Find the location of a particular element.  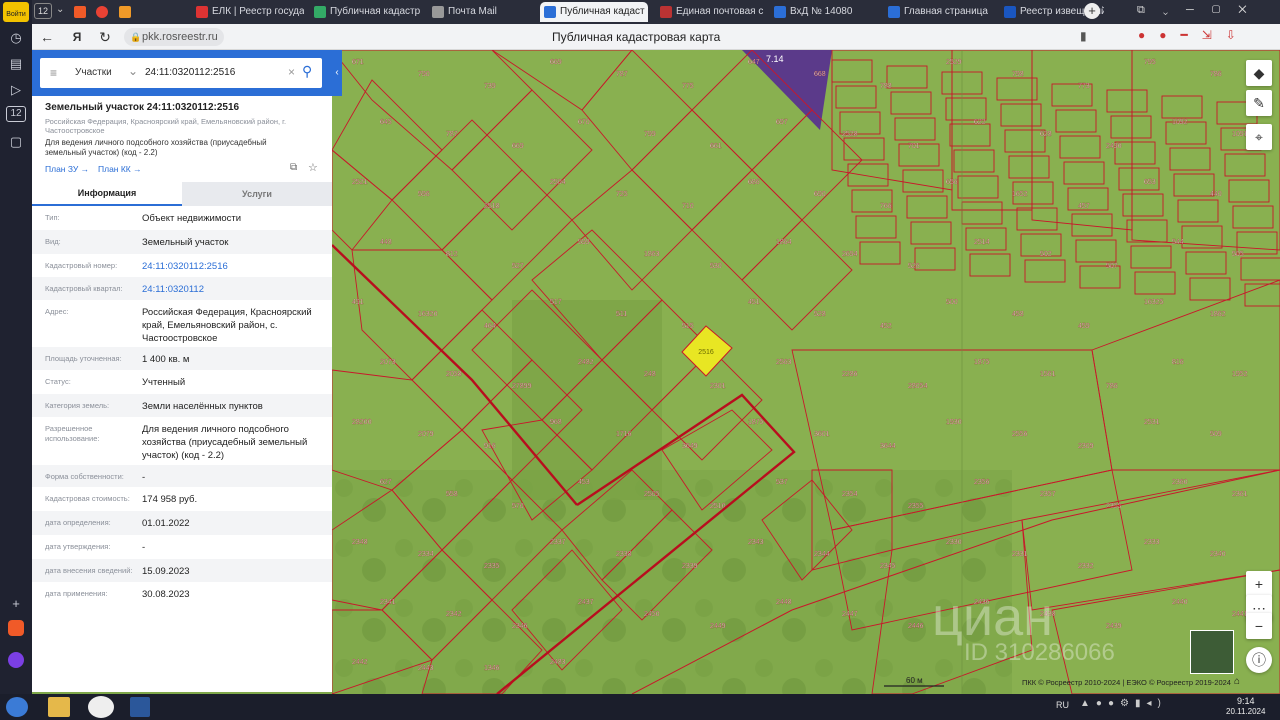

explorer-icon is located at coordinates (59, 707).